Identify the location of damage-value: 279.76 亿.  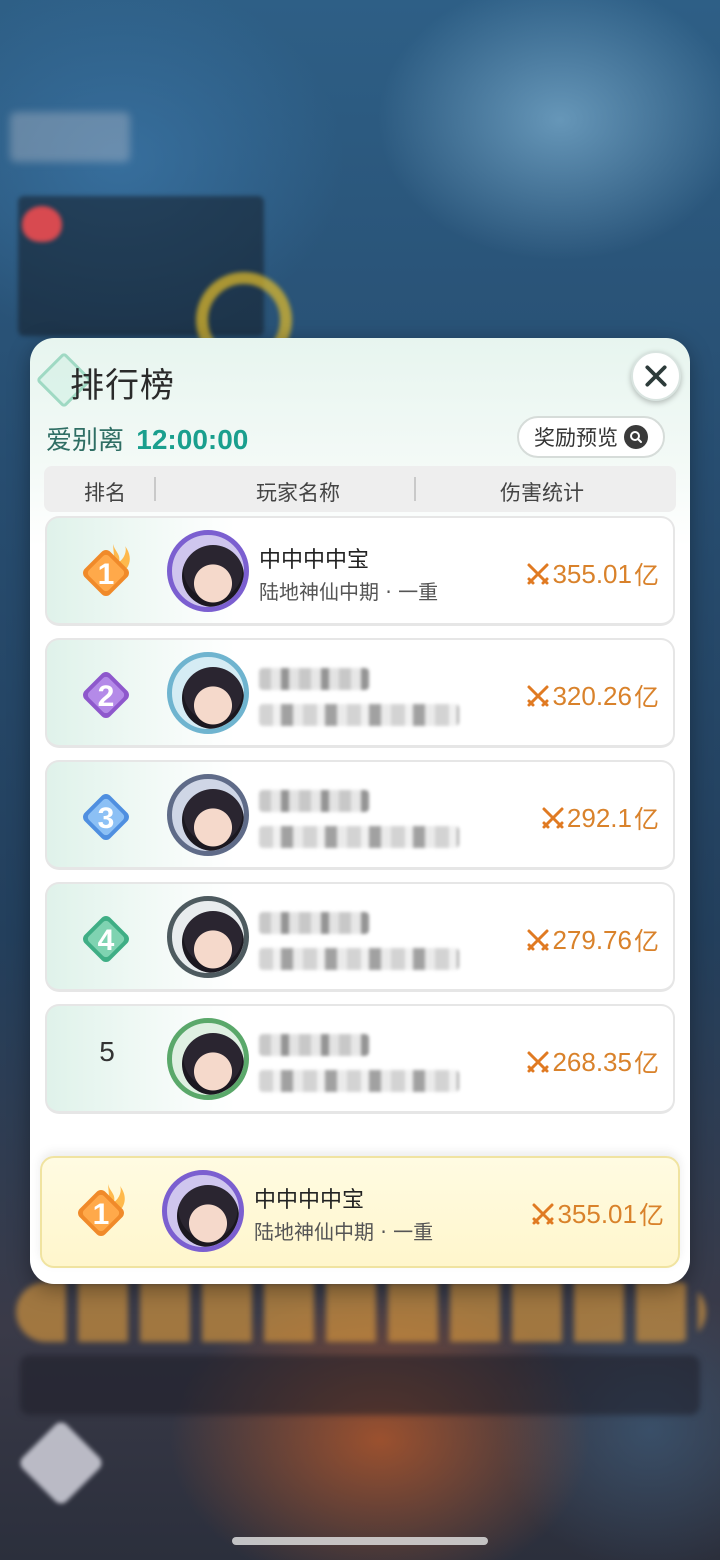
(592, 940).